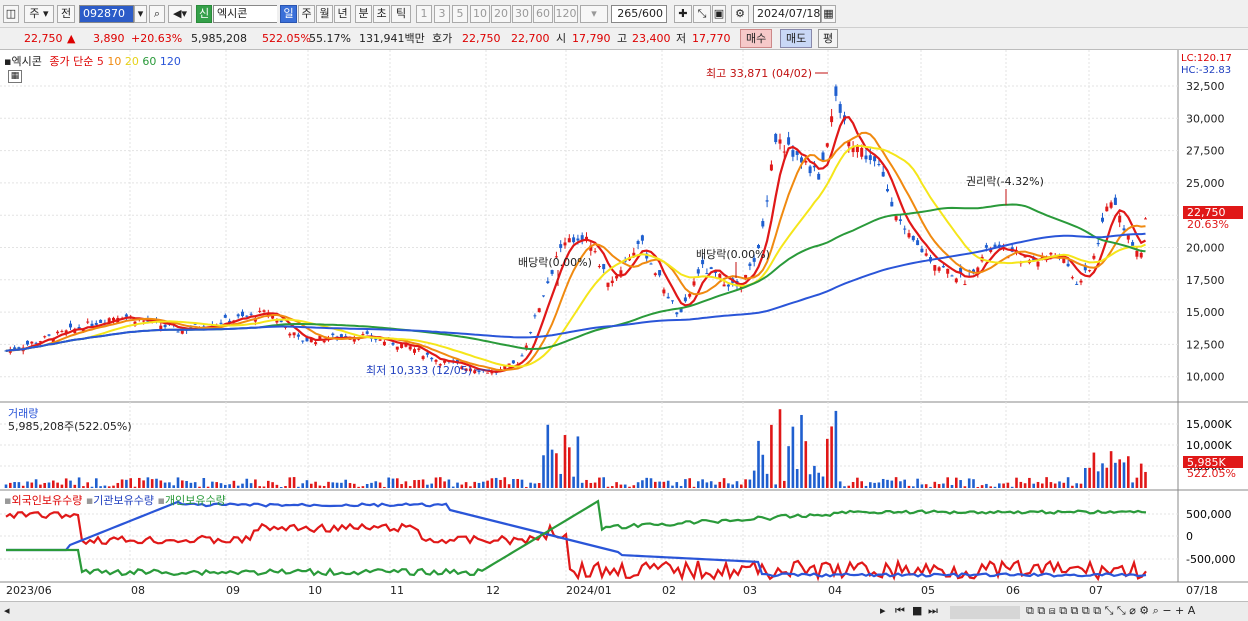 The width and height of the screenshot is (1248, 621). I want to click on crosshair-icon: ✚, so click(683, 14).